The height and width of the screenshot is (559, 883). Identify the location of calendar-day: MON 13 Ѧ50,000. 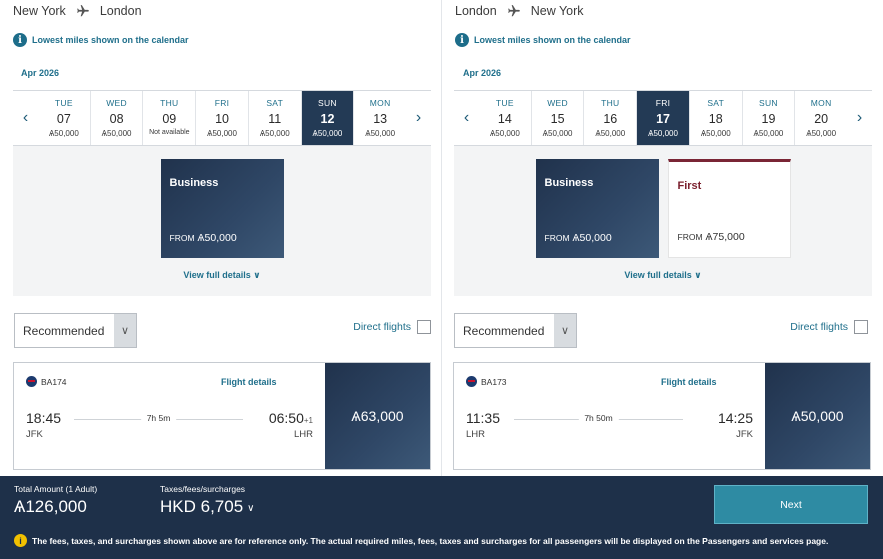
(379, 118).